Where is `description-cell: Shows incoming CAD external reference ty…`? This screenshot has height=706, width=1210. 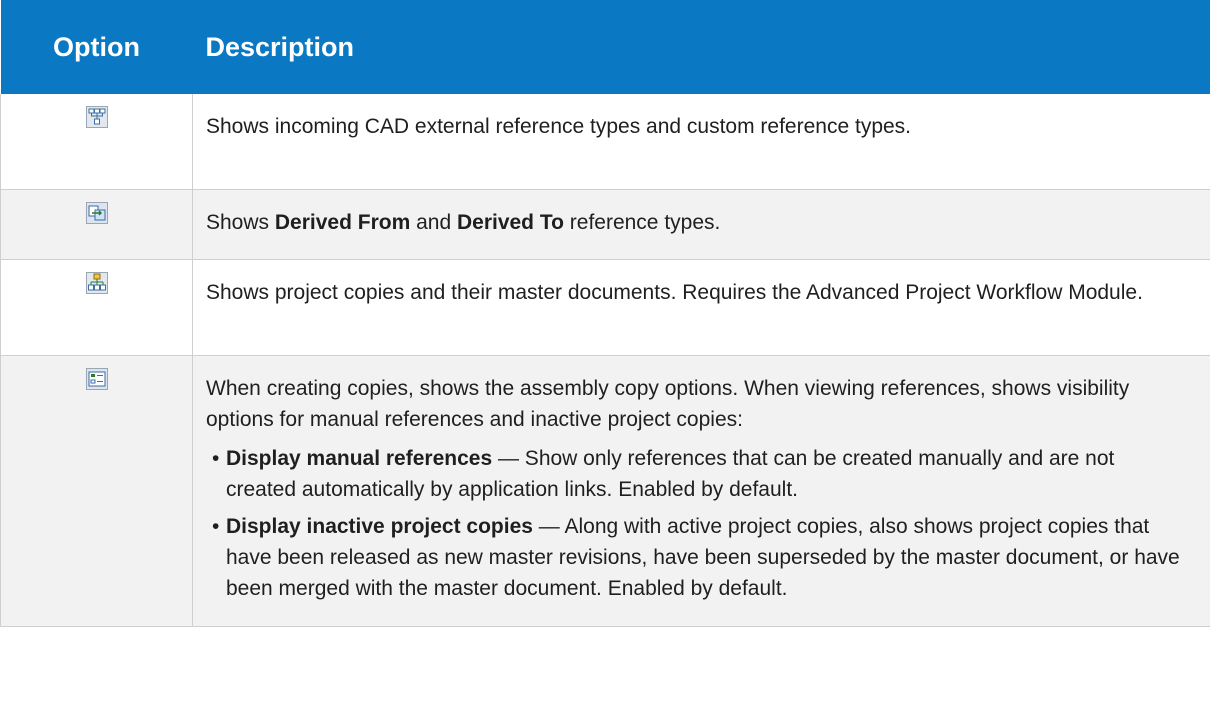 description-cell: Shows incoming CAD external reference ty… is located at coordinates (701, 142).